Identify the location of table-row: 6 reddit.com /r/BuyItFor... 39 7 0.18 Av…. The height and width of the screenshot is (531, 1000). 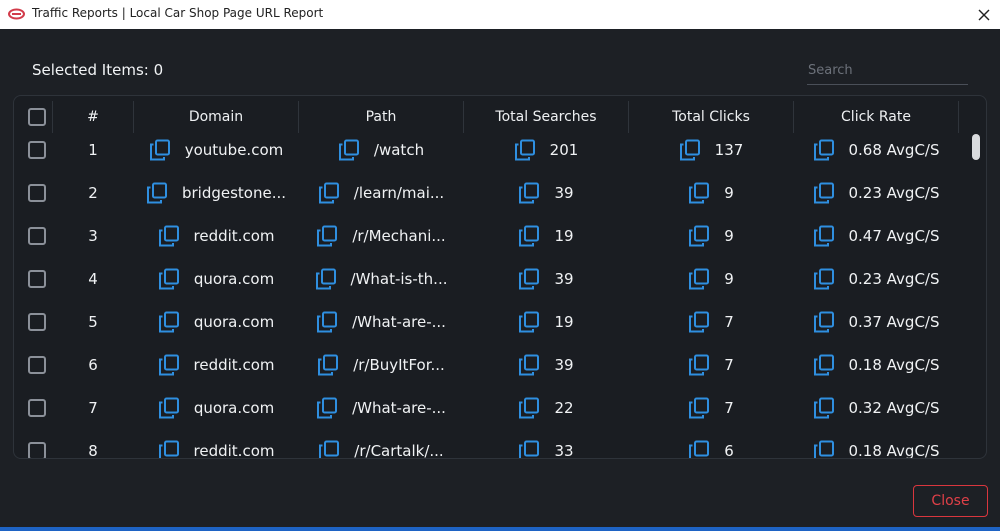
(500, 374).